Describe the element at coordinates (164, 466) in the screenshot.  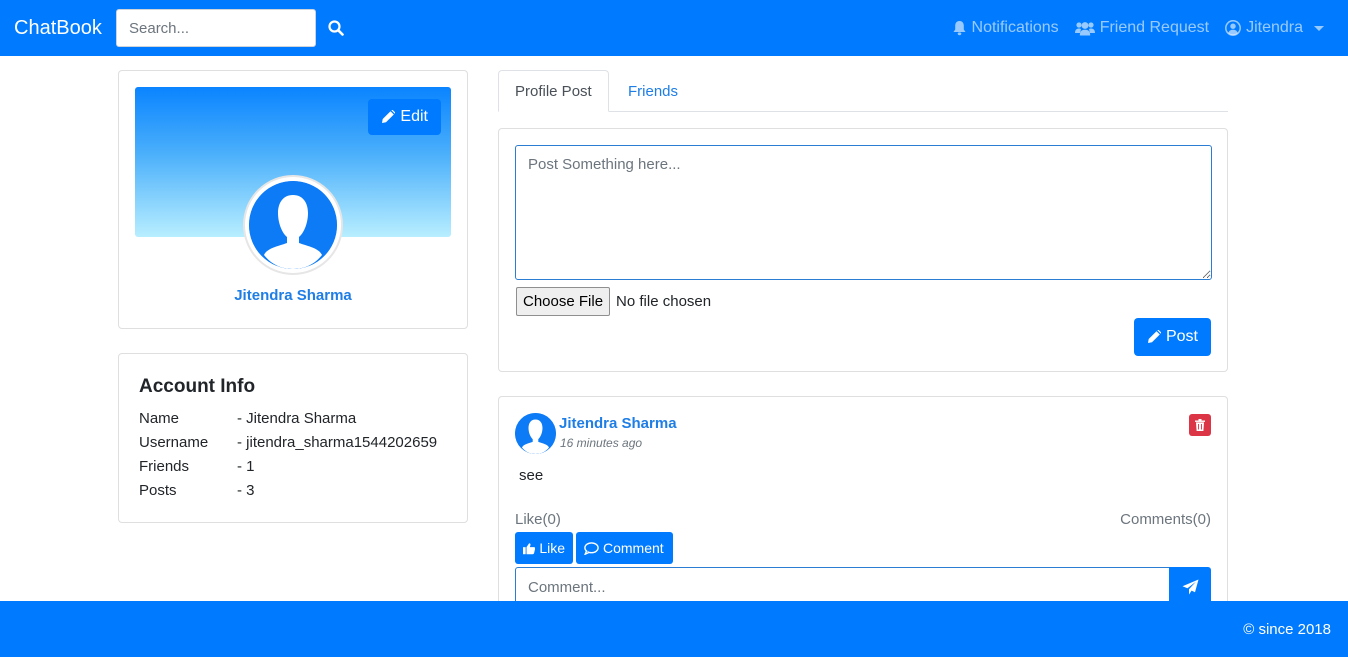
I see `info-key: Friends` at that location.